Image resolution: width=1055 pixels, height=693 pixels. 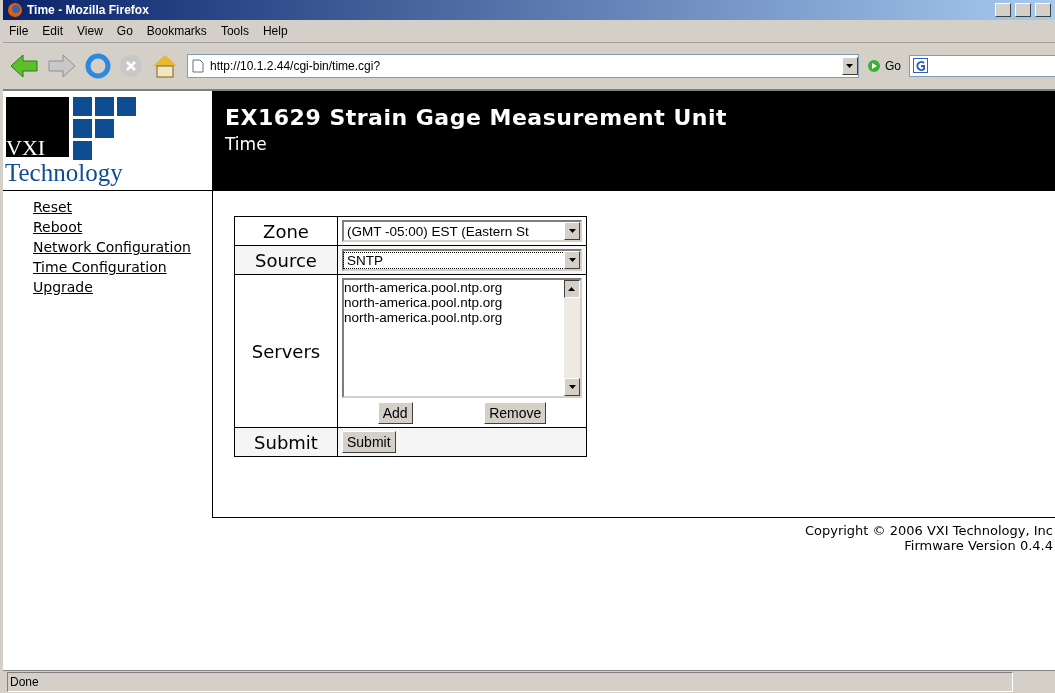 I want to click on nav-link: Reboot, so click(x=122, y=227).